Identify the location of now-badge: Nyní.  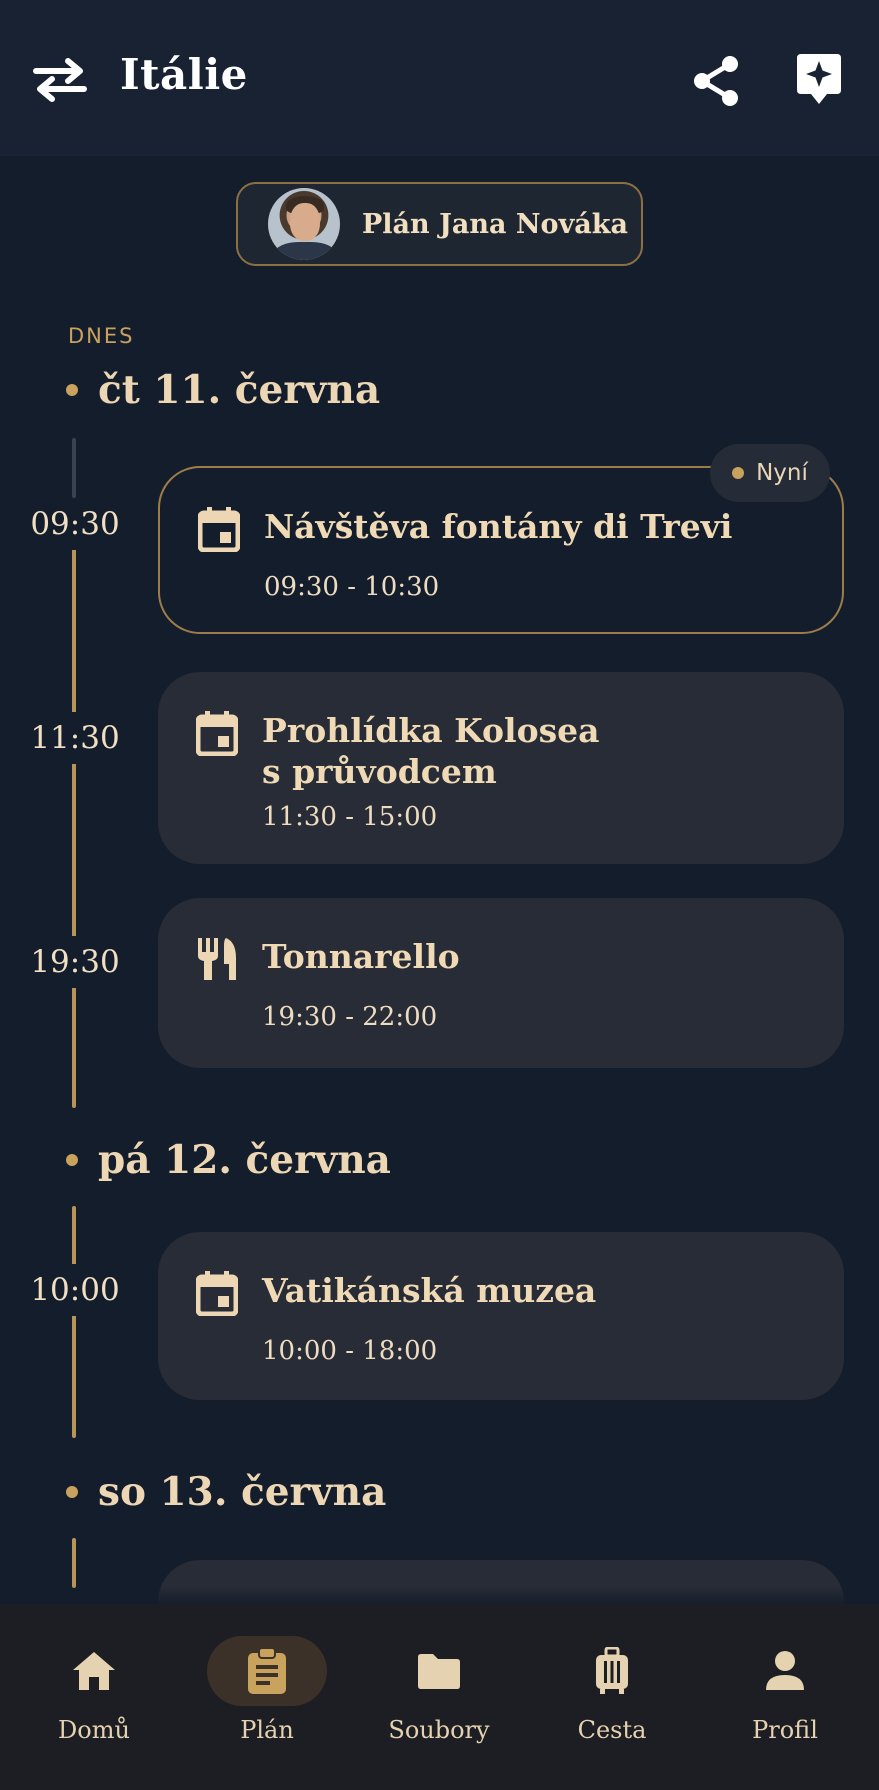
(770, 473).